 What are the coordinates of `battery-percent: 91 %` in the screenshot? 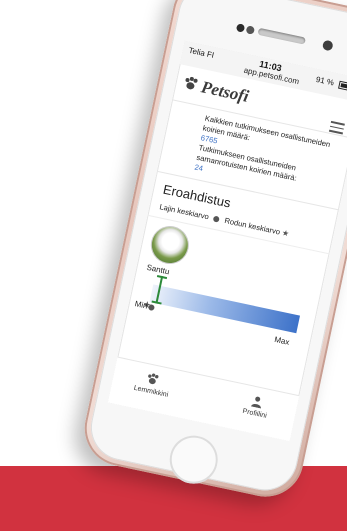 It's located at (325, 81).